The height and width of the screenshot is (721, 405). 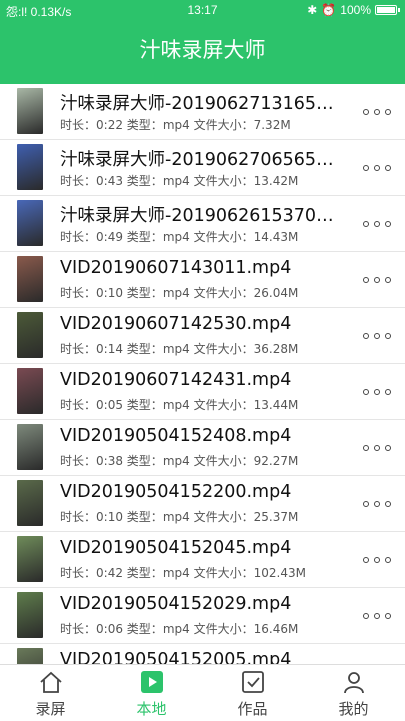 I want to click on duration-value: 0:10, so click(x=109, y=293).